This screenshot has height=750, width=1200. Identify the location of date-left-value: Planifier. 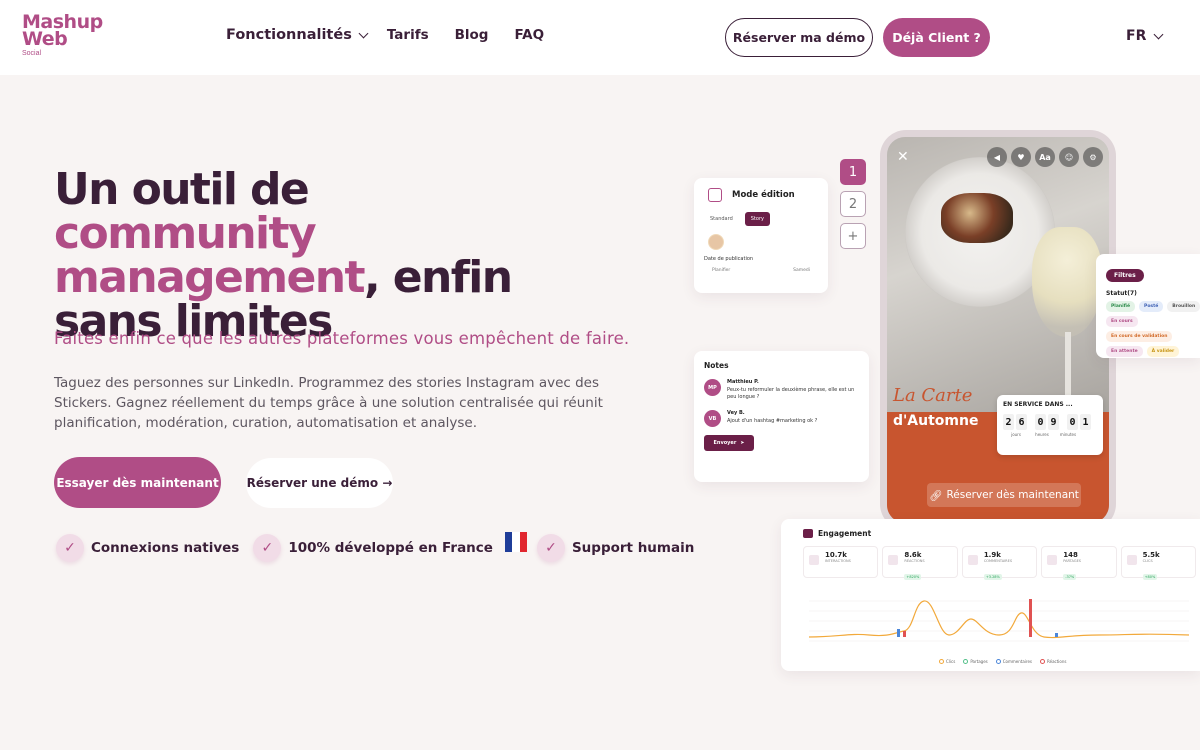
(721, 270).